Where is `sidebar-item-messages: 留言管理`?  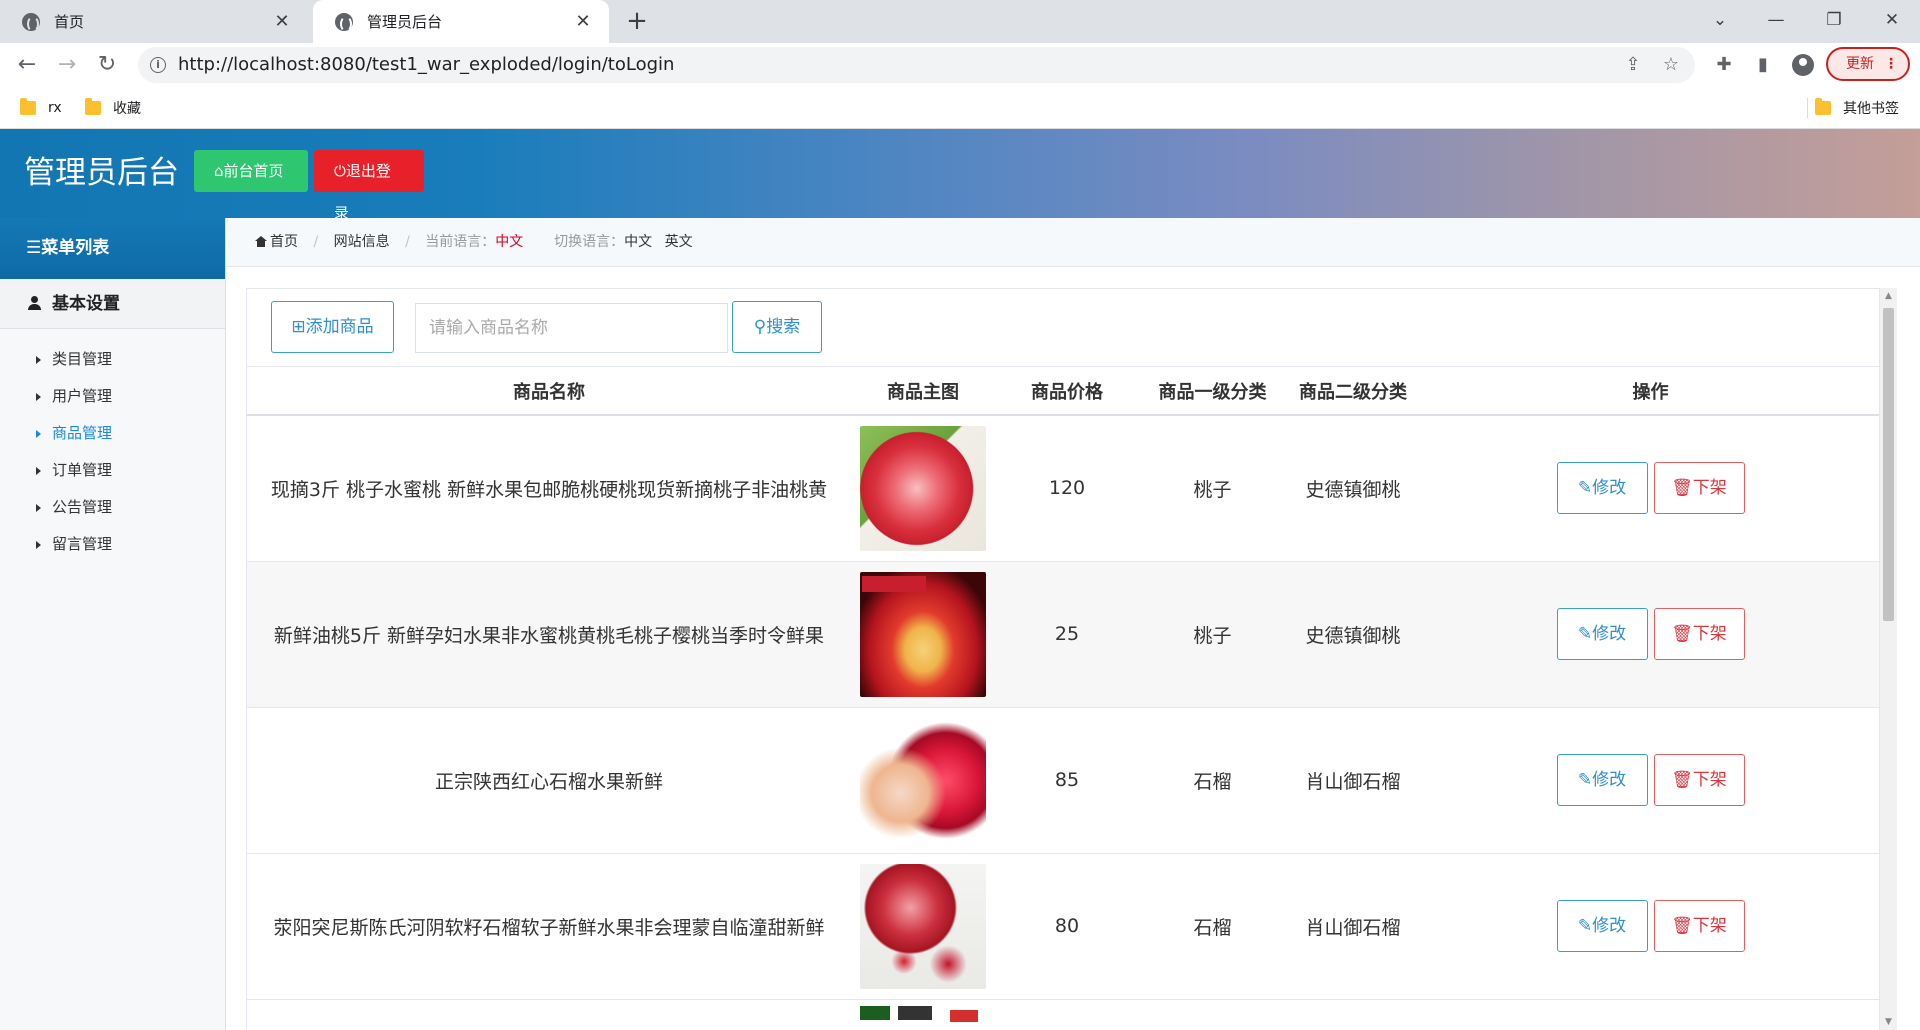
sidebar-item-messages: 留言管理 is located at coordinates (112, 544).